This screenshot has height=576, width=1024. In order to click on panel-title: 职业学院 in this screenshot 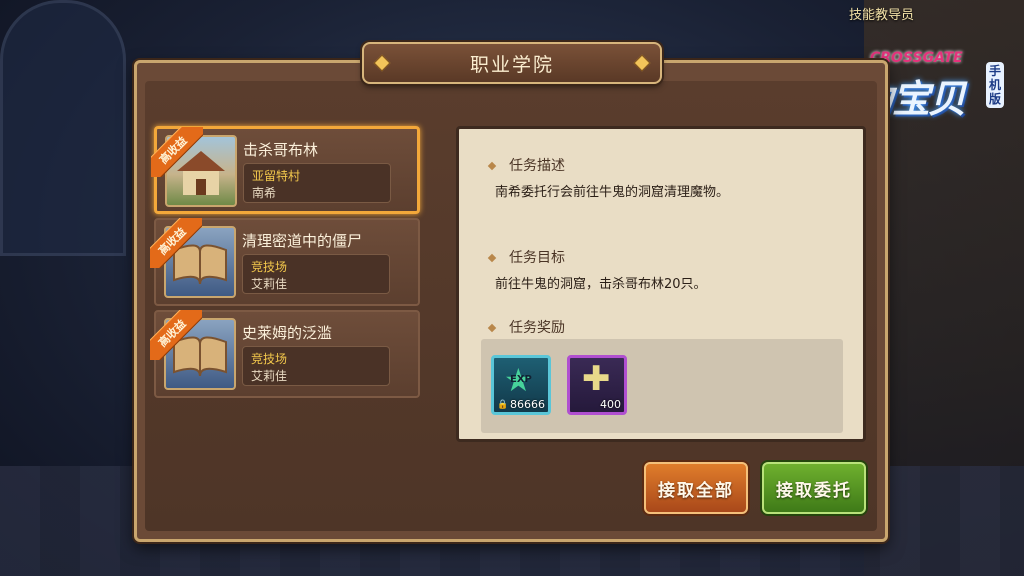, I will do `click(511, 64)`.